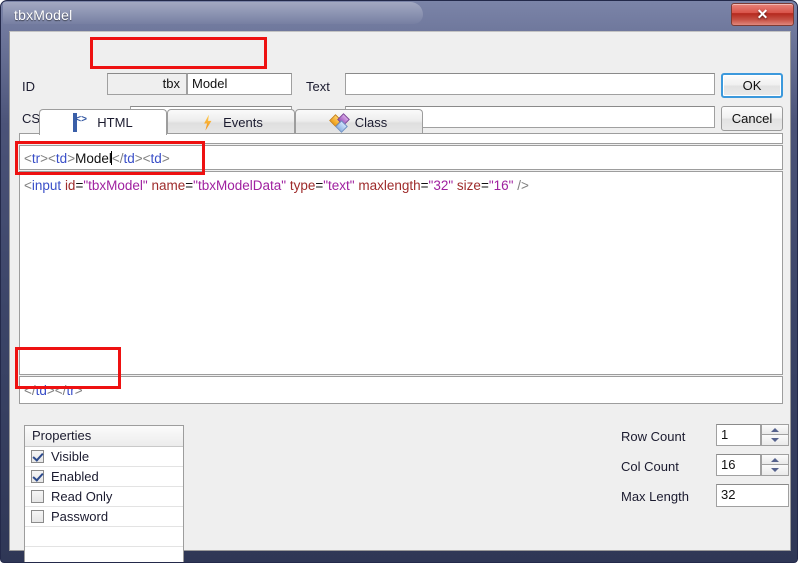 The width and height of the screenshot is (798, 563). I want to click on row-count-decrement-icon, so click(775, 440).